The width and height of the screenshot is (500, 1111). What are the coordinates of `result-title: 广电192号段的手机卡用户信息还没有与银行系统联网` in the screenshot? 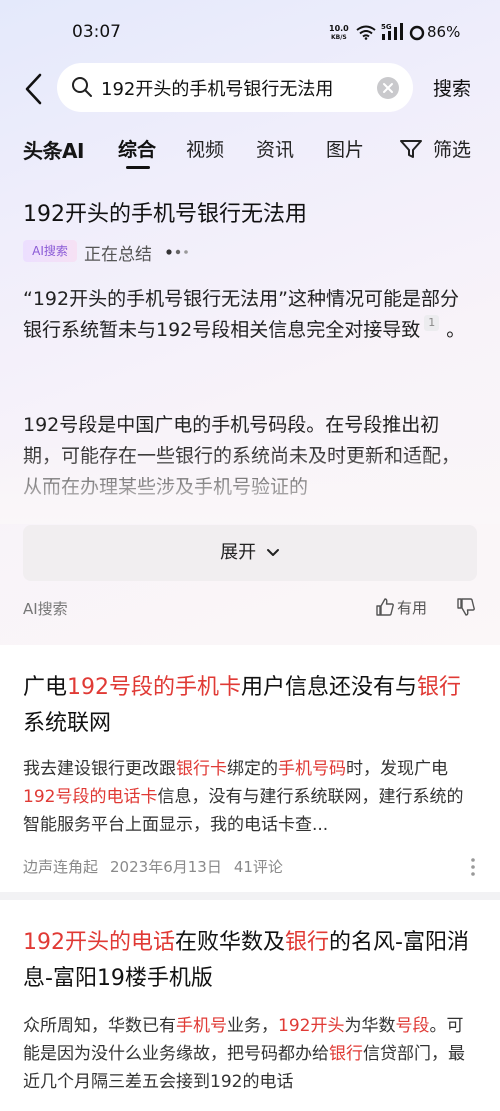 It's located at (250, 706).